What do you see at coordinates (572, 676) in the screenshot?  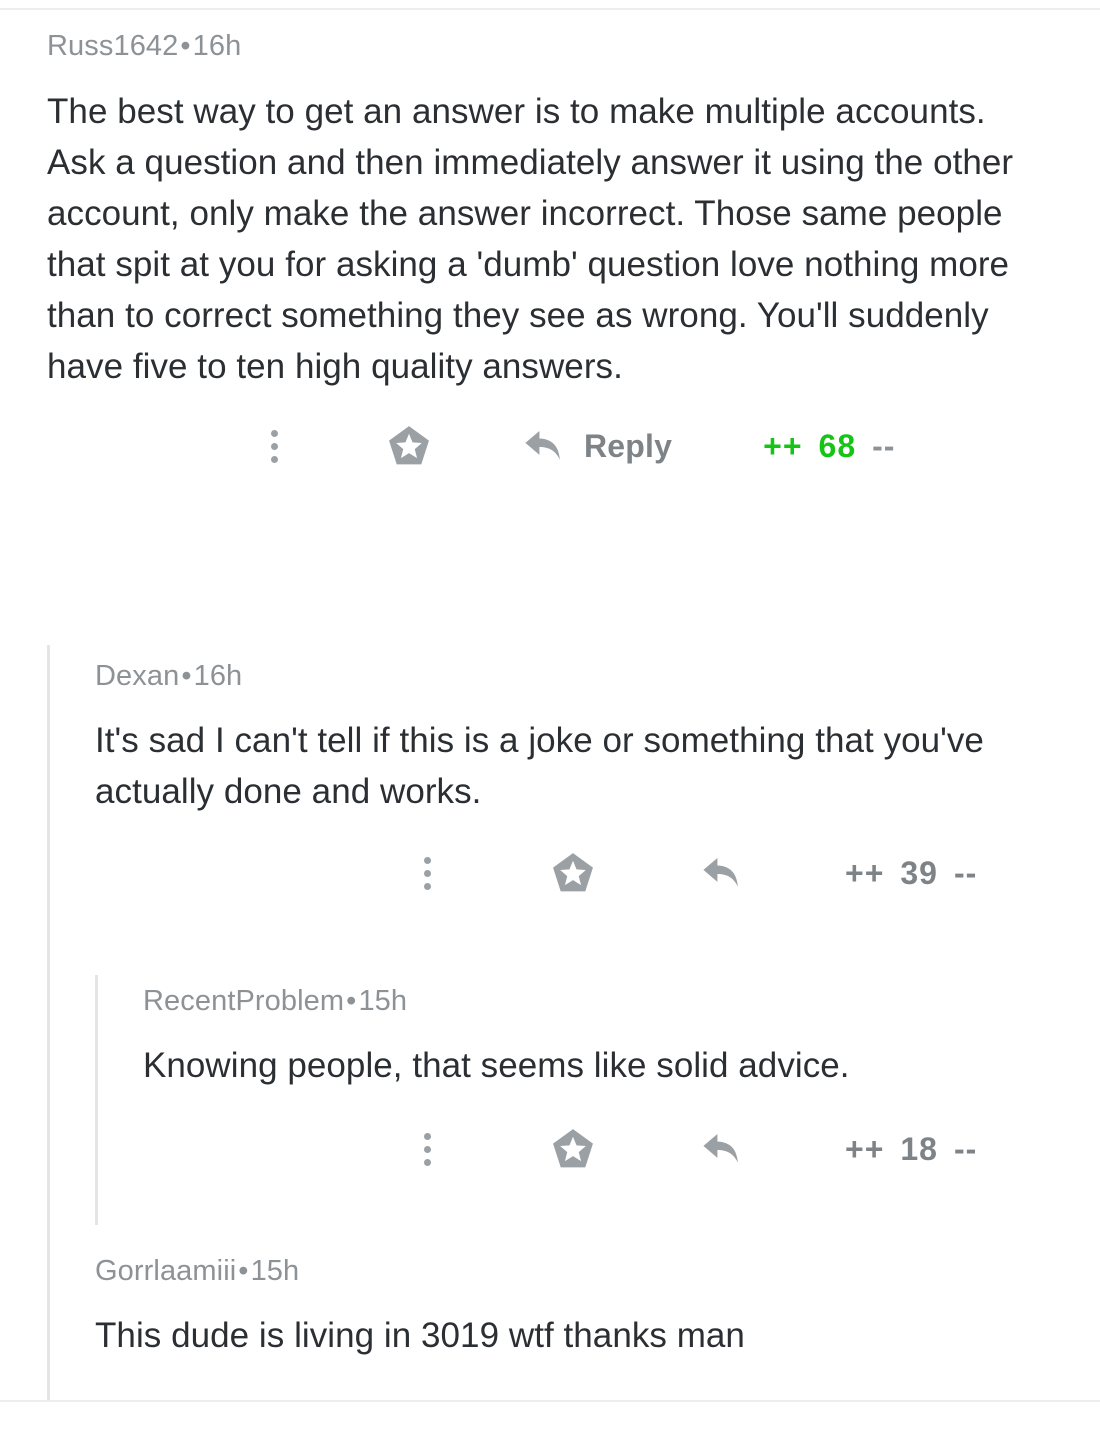 I see `comment-meta: Dexan•16h` at bounding box center [572, 676].